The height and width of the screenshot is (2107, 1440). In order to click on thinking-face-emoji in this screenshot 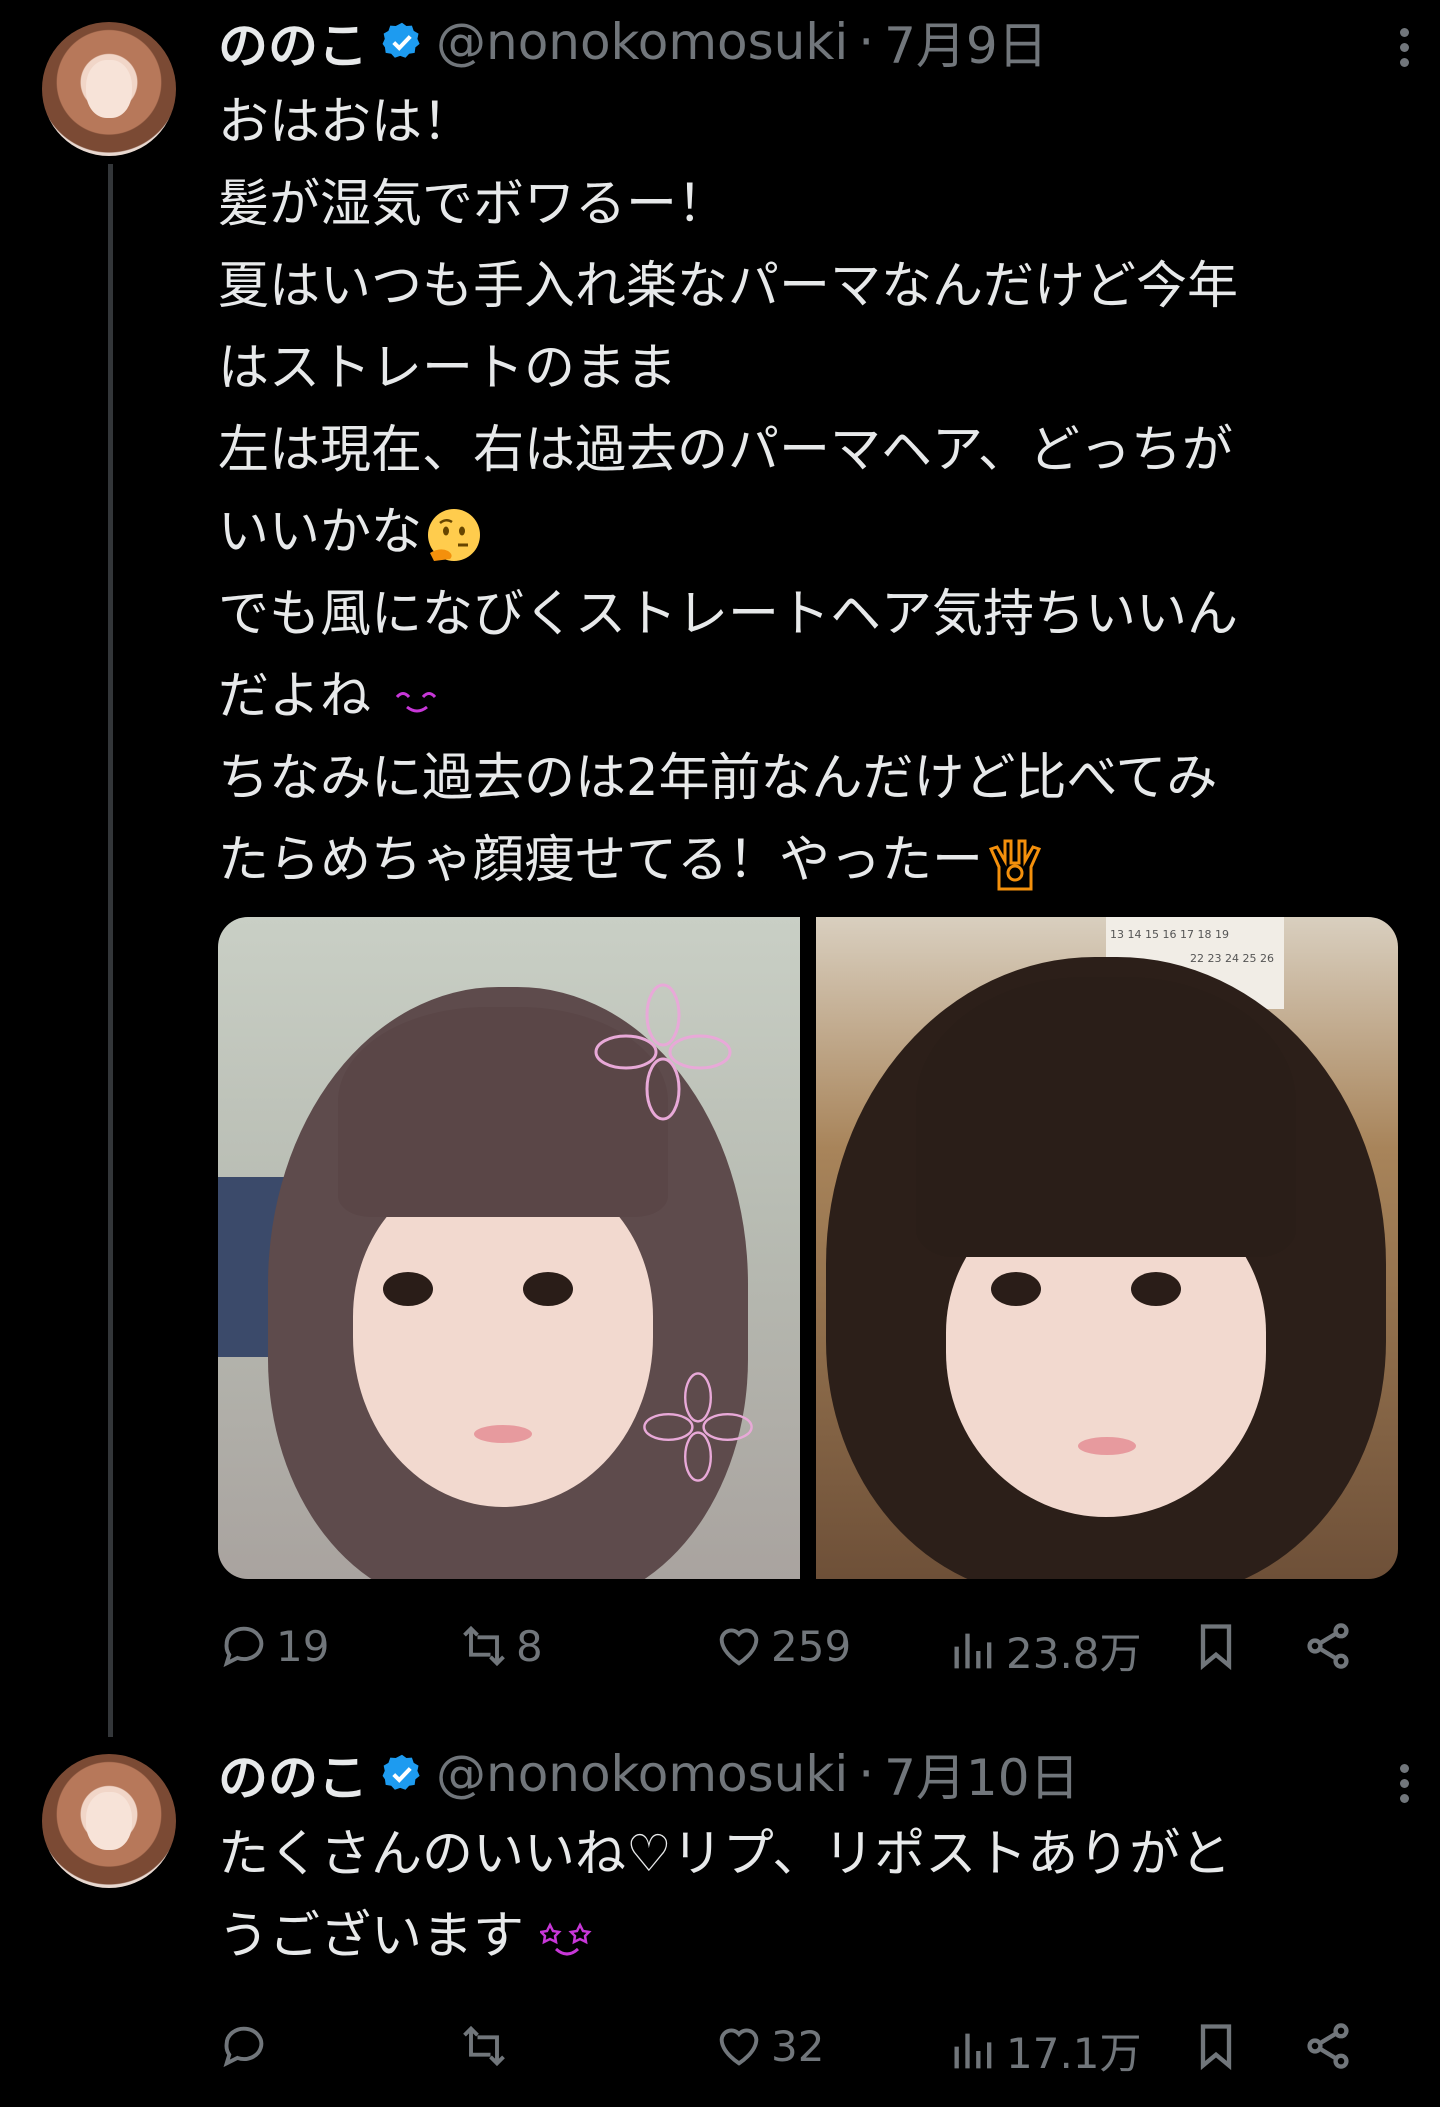, I will do `click(454, 535)`.